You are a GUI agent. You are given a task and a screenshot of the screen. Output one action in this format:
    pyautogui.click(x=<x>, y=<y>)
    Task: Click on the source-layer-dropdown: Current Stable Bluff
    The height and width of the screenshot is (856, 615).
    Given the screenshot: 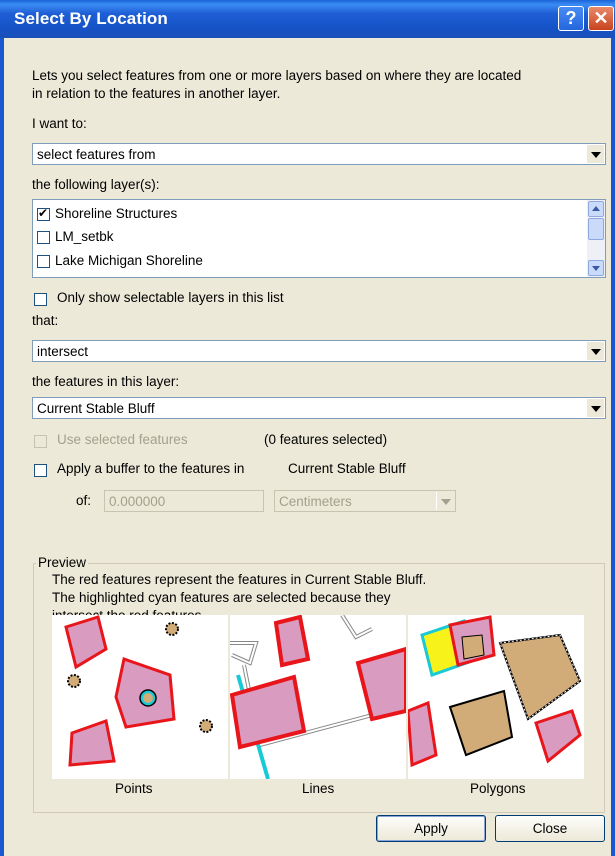 What is the action you would take?
    pyautogui.click(x=319, y=408)
    